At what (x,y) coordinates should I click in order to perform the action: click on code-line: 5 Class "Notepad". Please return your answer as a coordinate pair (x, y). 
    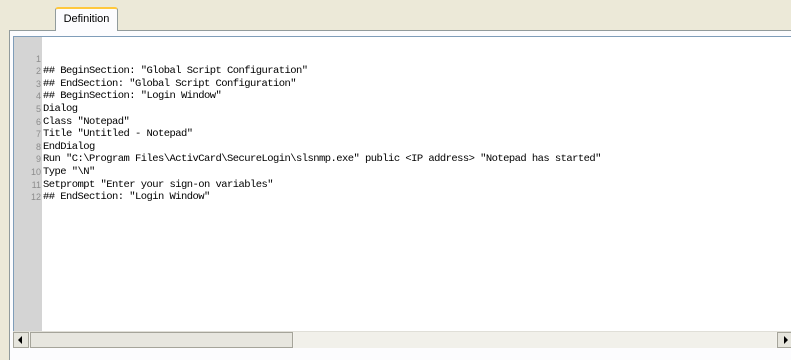
    Looking at the image, I should click on (402, 109).